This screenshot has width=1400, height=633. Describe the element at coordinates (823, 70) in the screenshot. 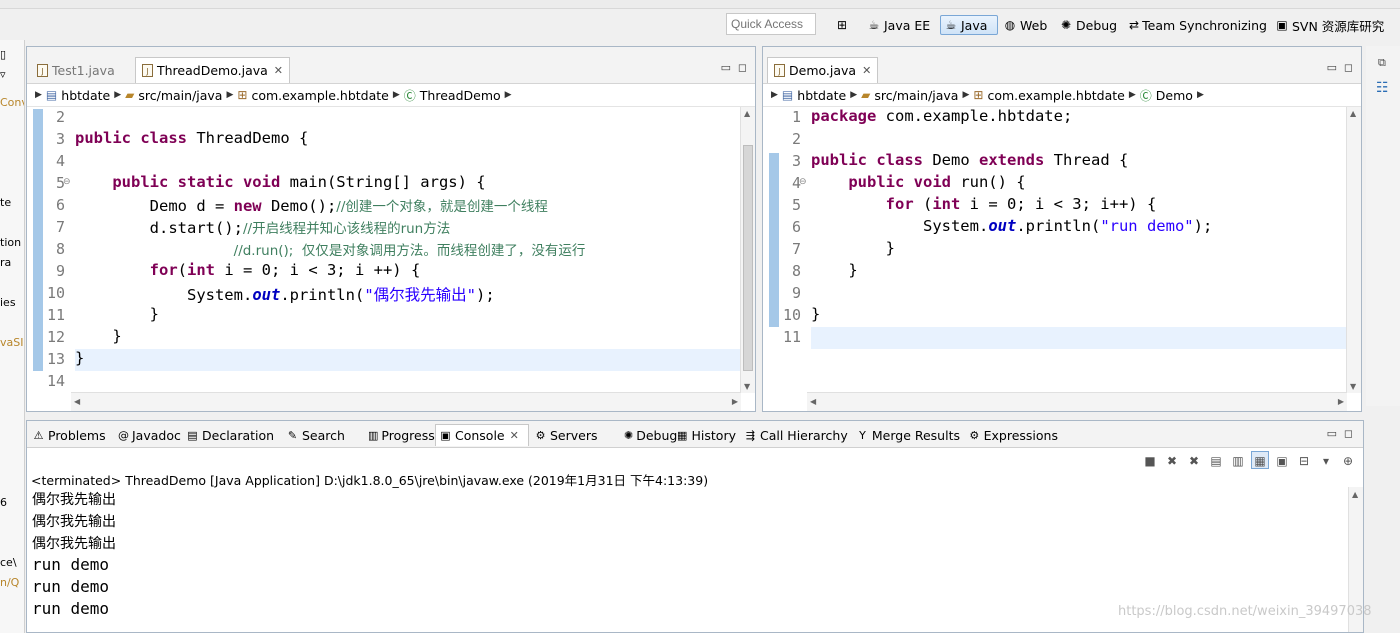

I see `tab-demo-java: J Demo.java ✕` at that location.